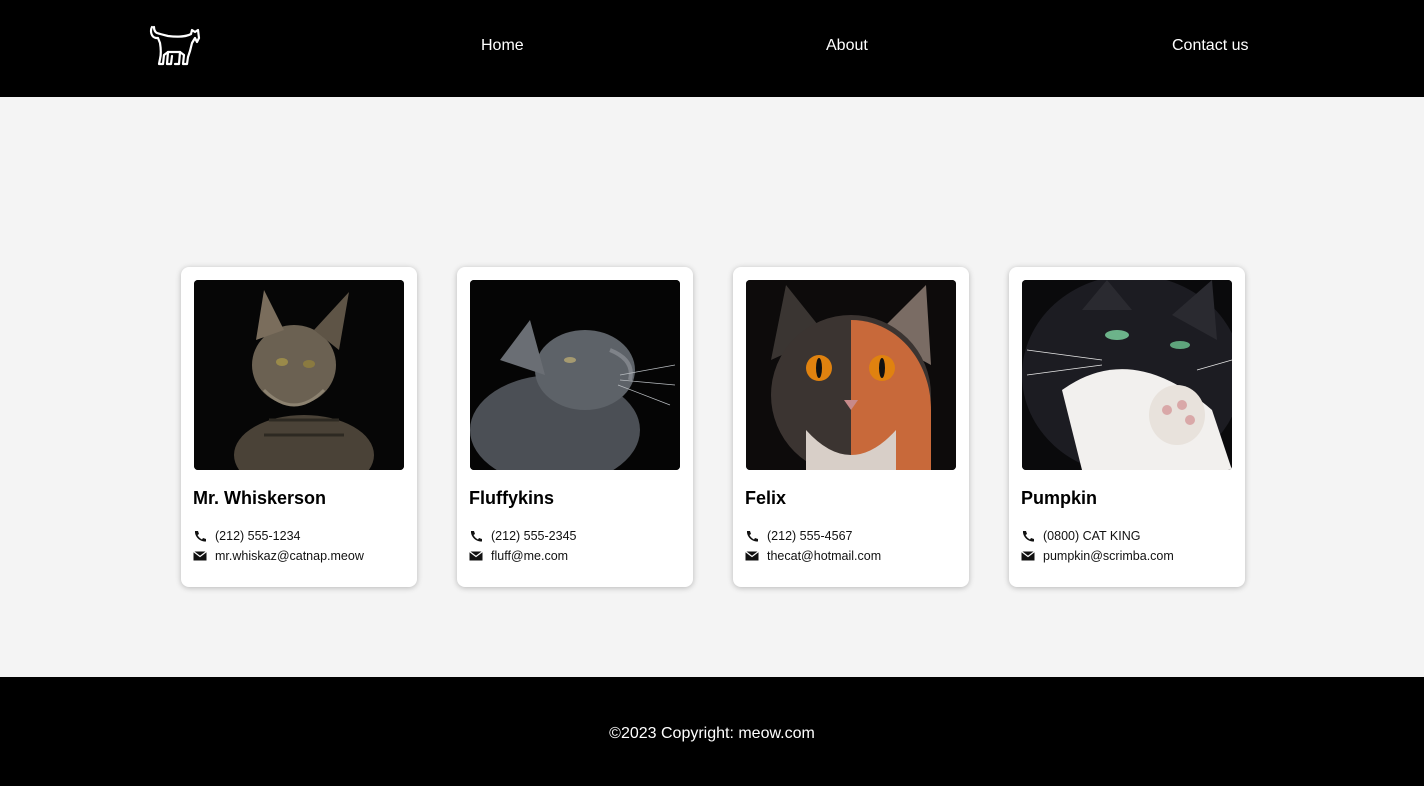  I want to click on email-row: fluff@me.com, so click(518, 556).